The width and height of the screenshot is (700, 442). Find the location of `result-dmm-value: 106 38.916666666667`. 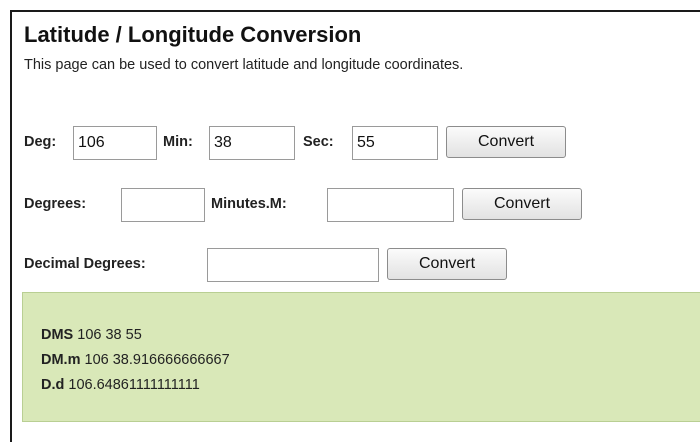

result-dmm-value: 106 38.916666666667 is located at coordinates (157, 360).